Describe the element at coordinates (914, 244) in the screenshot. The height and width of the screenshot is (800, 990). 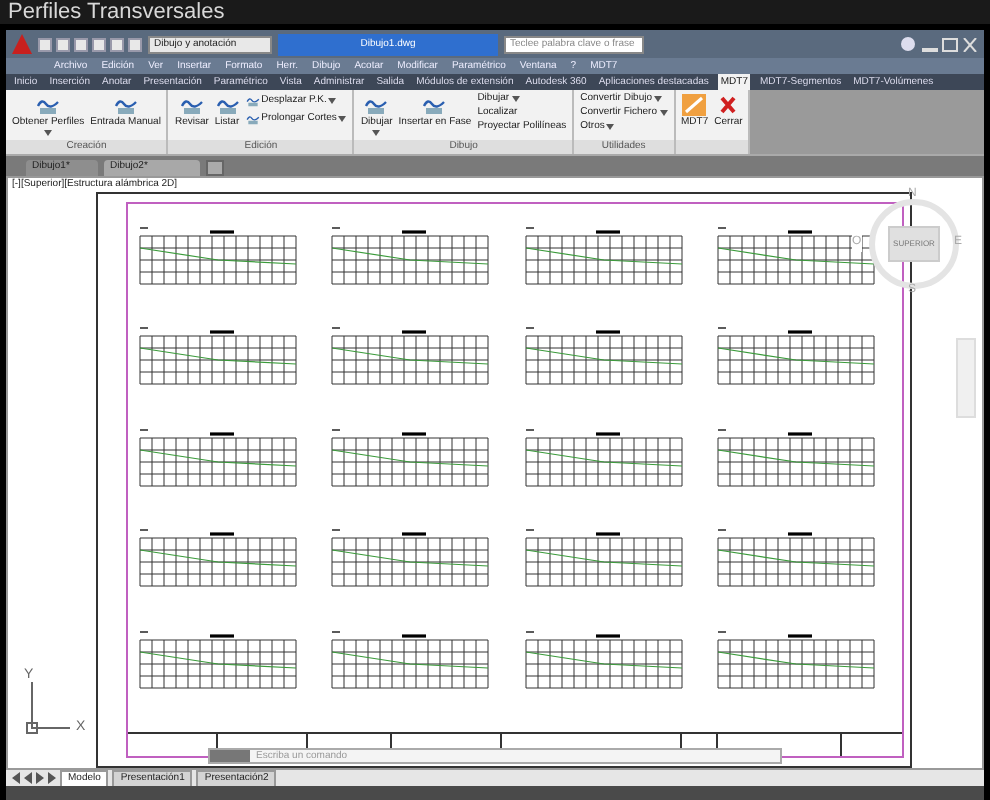
I see `viewcube-ring-icon` at that location.